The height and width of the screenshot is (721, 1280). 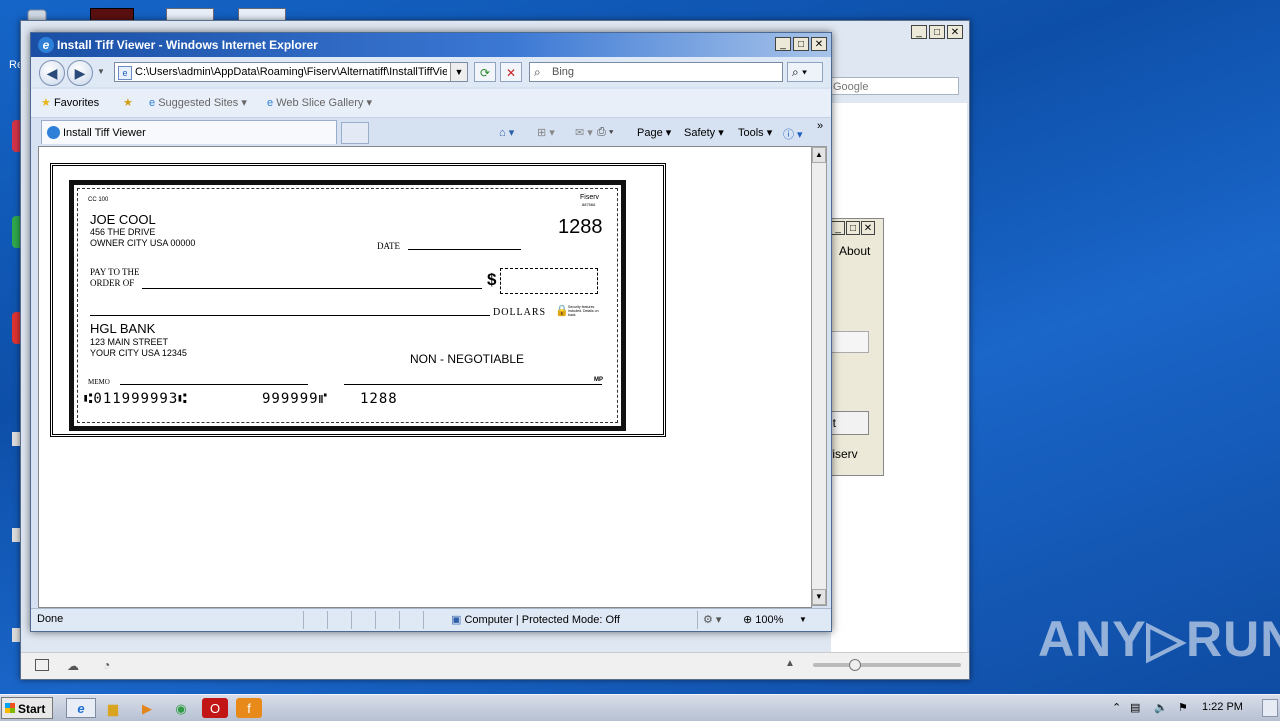 What do you see at coordinates (763, 619) in the screenshot?
I see `zoom-control: ⊕ 100%` at bounding box center [763, 619].